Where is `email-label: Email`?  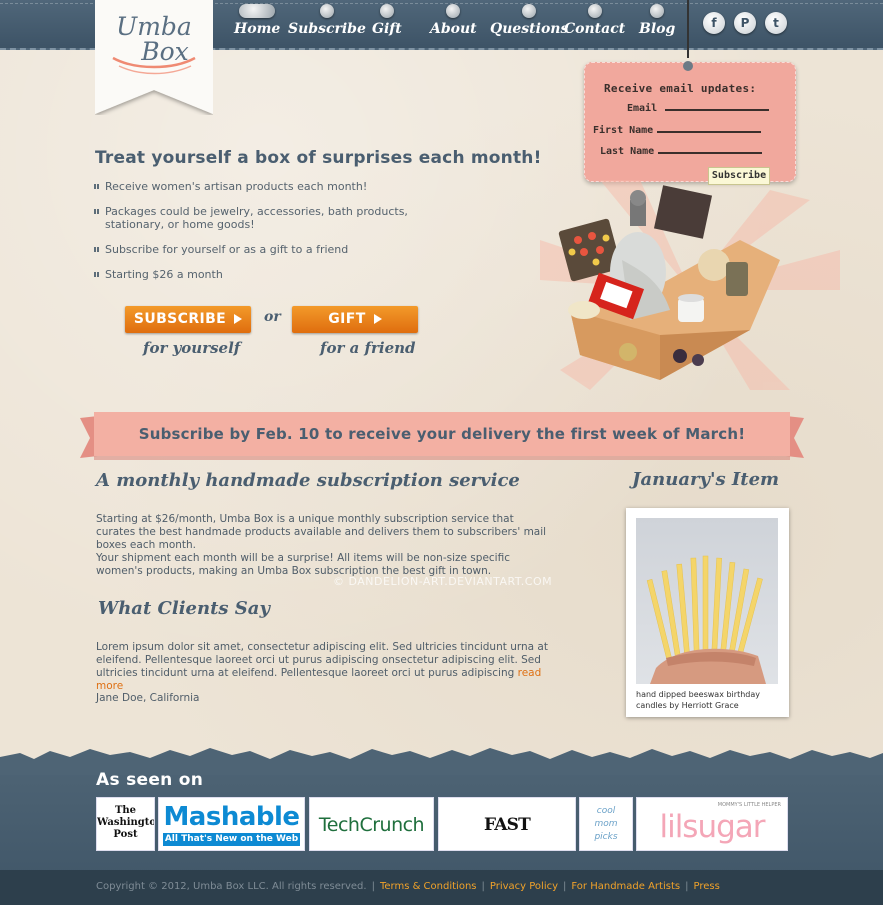 email-label: Email is located at coordinates (642, 108).